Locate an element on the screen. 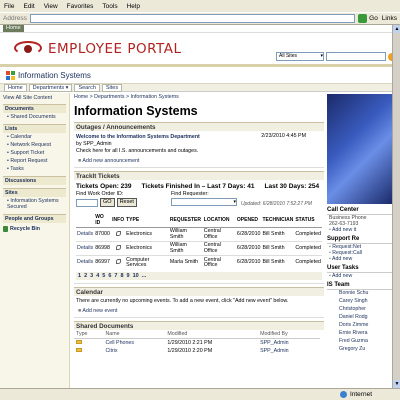 The height and width of the screenshot is (400, 400). col-status: STATUS is located at coordinates (308, 220).